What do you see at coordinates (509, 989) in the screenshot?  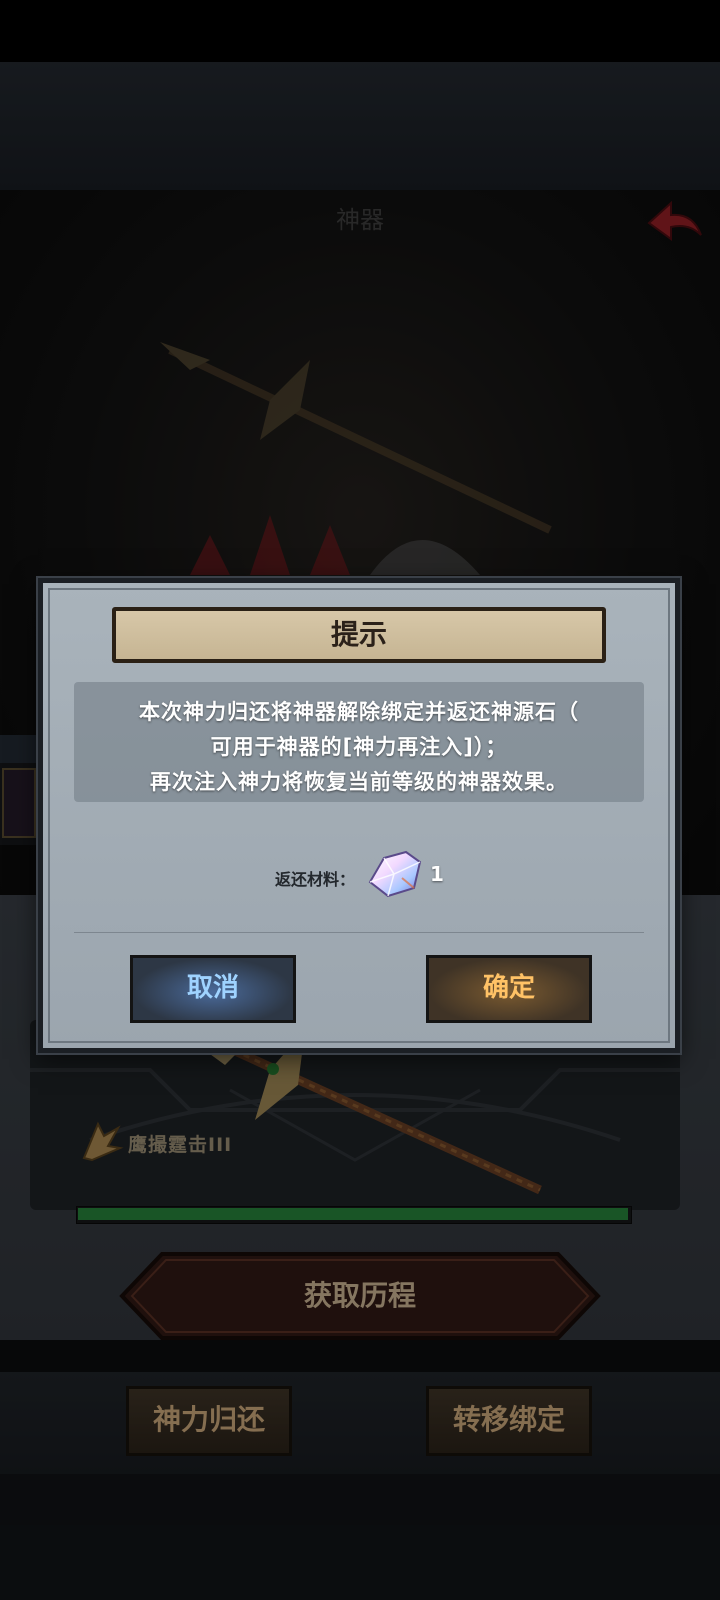 I see `confirm-button: 确定` at bounding box center [509, 989].